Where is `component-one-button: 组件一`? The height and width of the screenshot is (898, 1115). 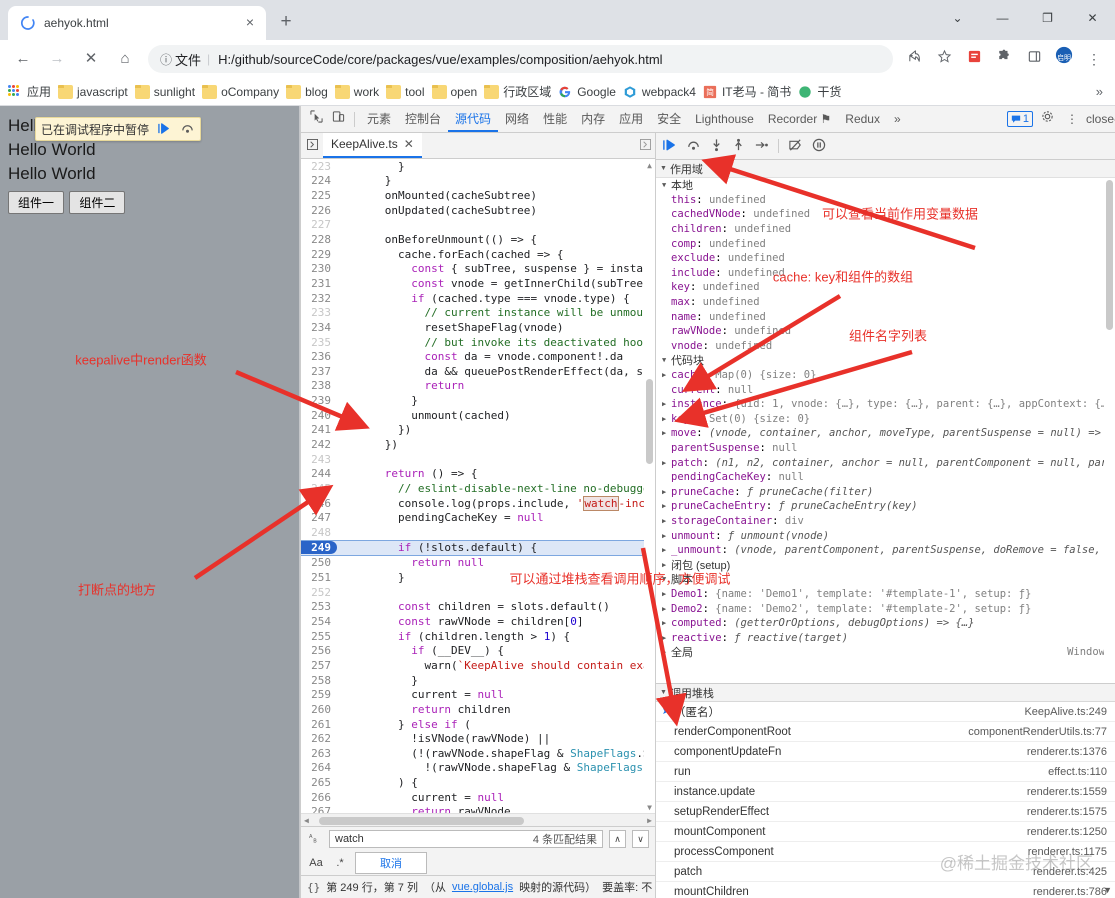
component-one-button: 组件一 is located at coordinates (36, 202).